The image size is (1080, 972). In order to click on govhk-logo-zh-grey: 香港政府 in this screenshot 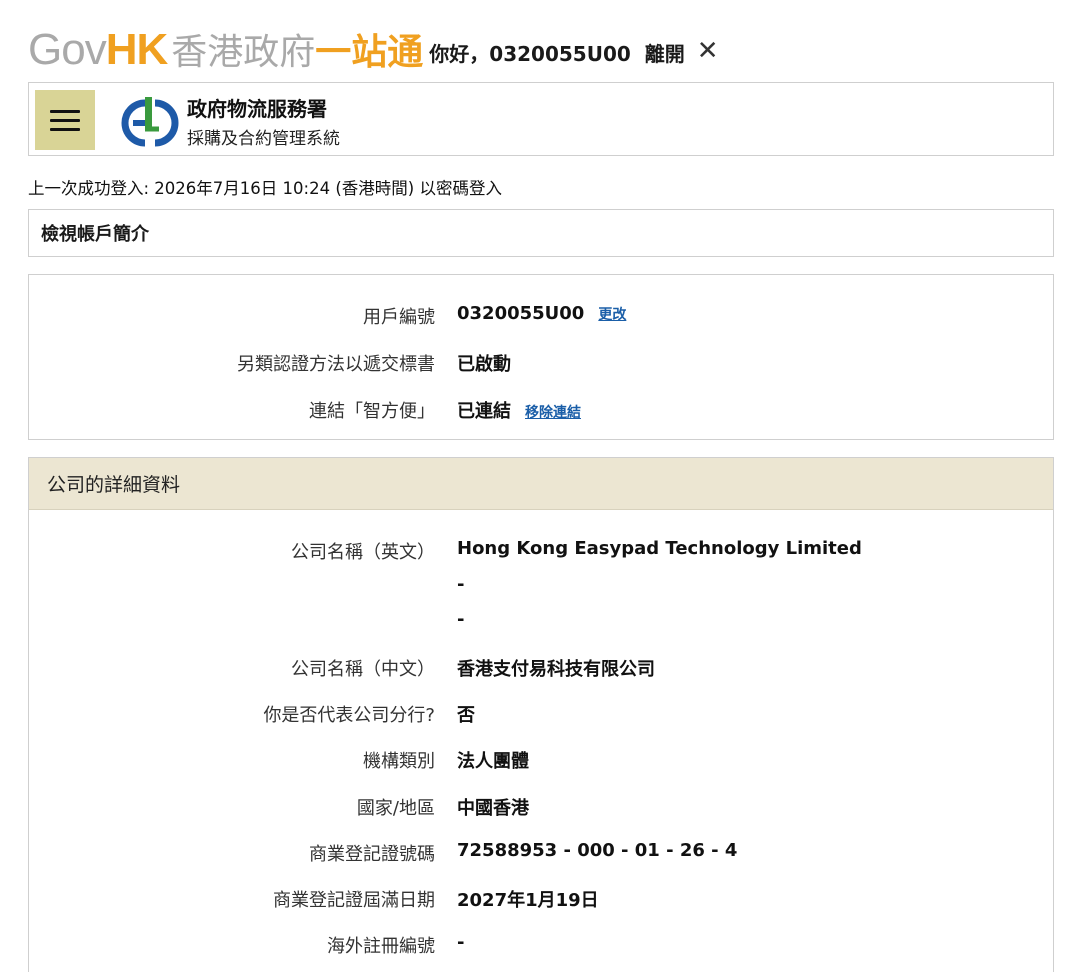, I will do `click(243, 52)`.